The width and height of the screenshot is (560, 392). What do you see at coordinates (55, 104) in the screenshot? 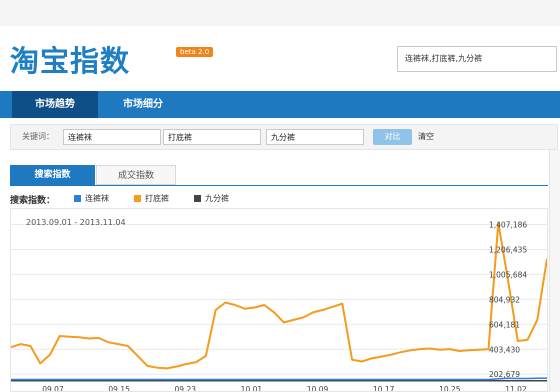
I see `tab-market-trend: 市场趋势` at bounding box center [55, 104].